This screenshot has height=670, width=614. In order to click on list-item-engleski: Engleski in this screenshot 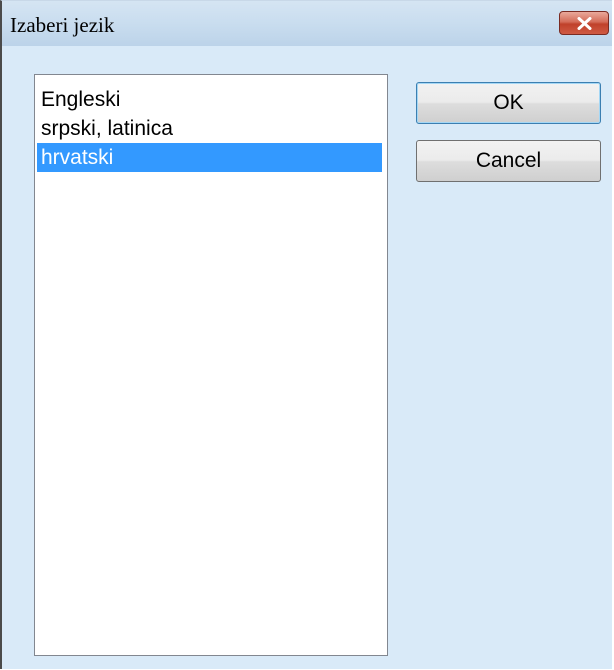, I will do `click(211, 99)`.